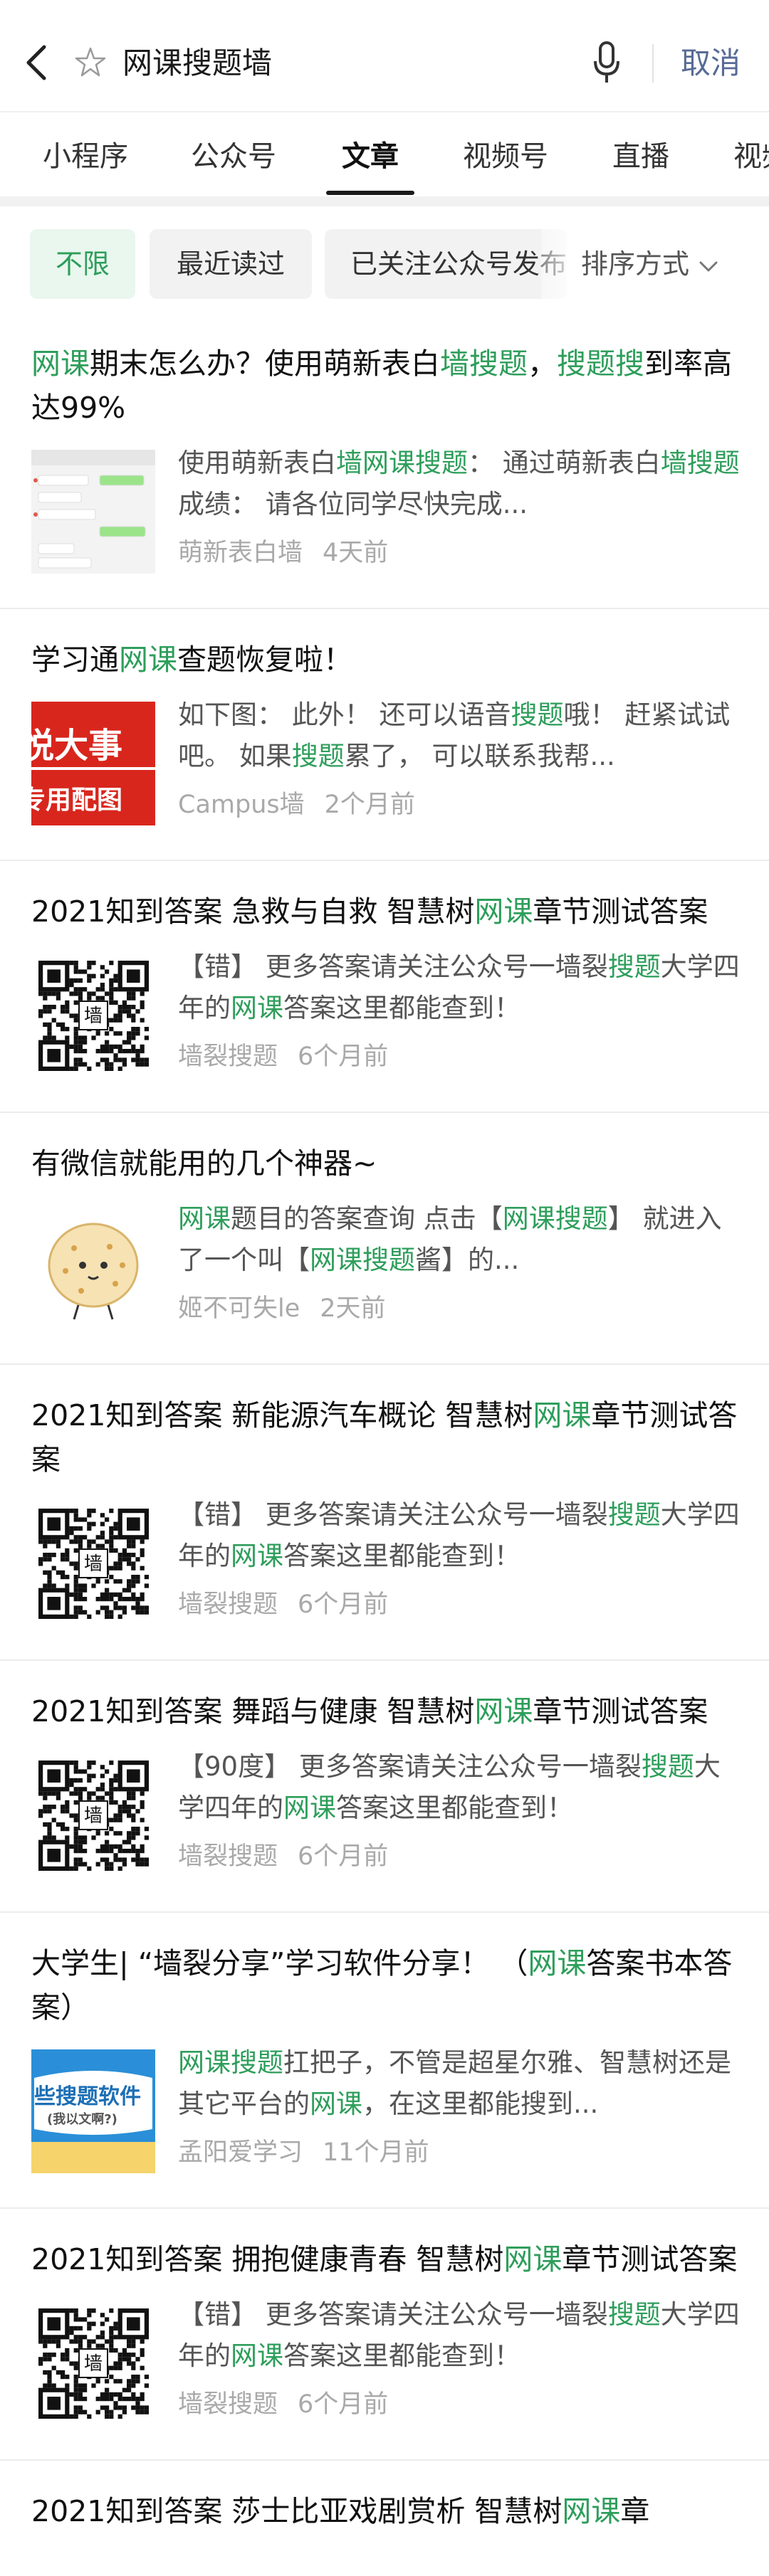  Describe the element at coordinates (303, 2152) in the screenshot. I see `article-meta: 孟阳爱学习 11个月前` at that location.